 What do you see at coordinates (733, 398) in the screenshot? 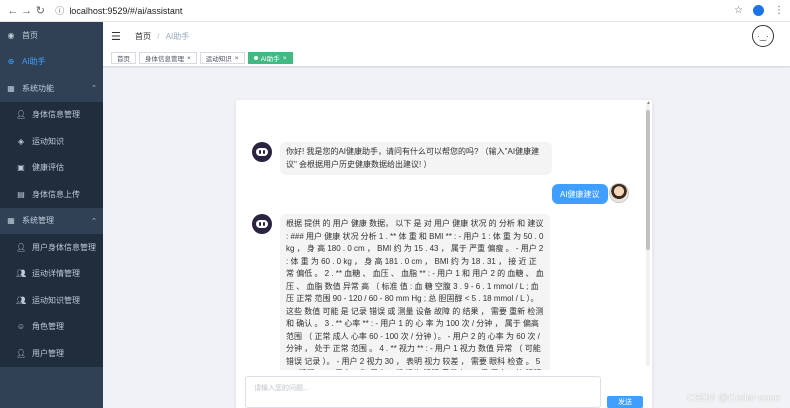
I see `watermark: CSDN @Coder-coco` at bounding box center [733, 398].